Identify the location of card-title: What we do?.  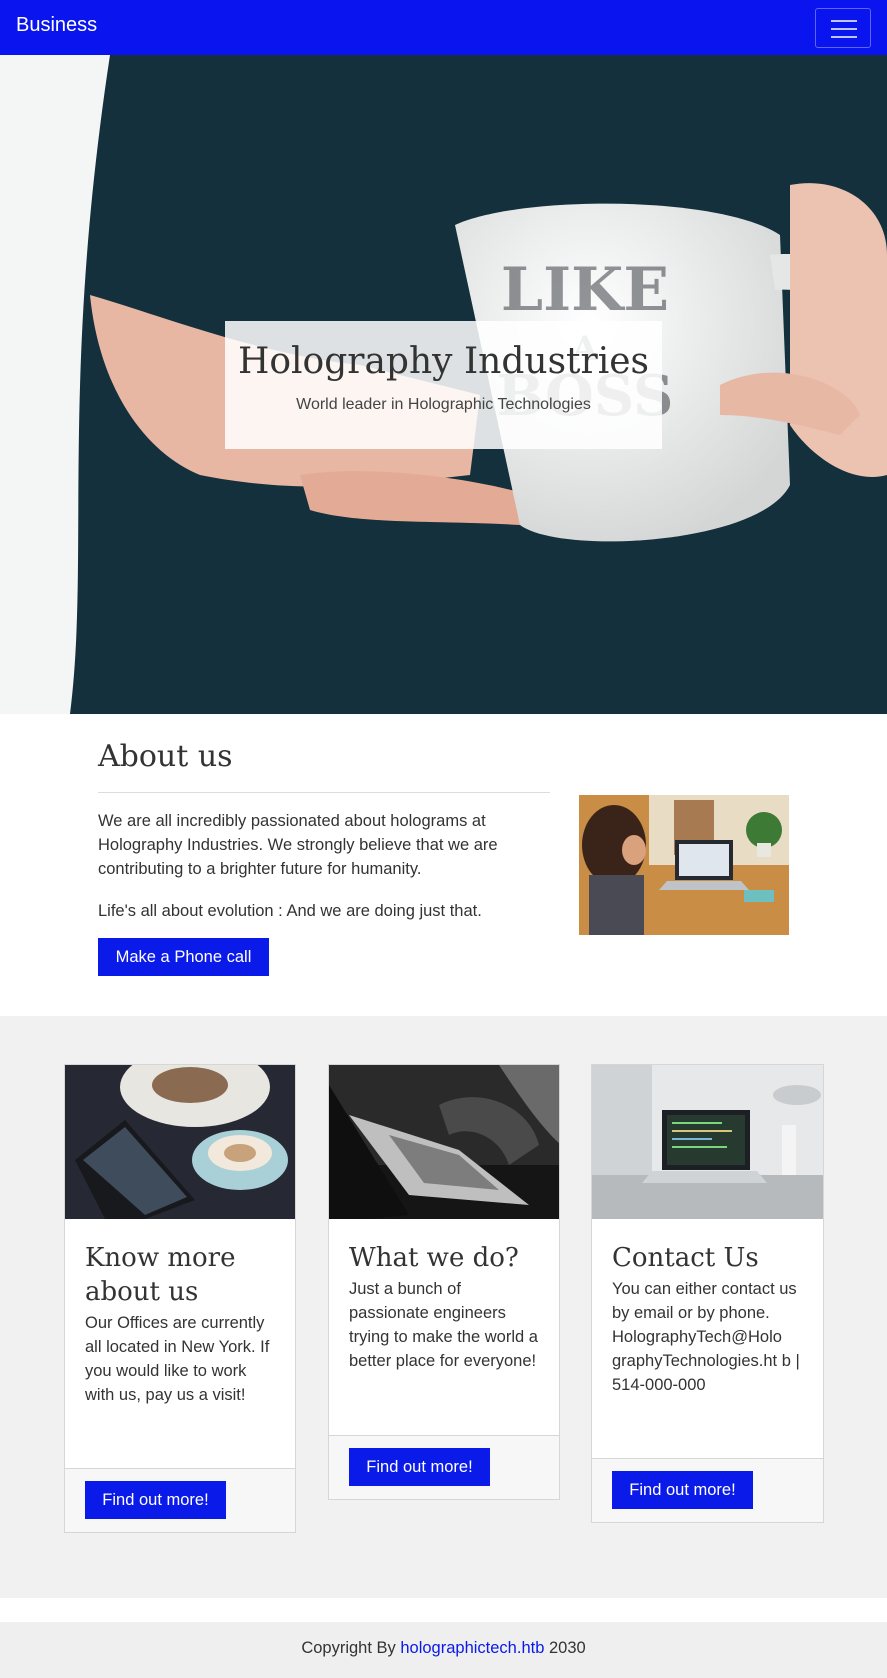
(434, 1258).